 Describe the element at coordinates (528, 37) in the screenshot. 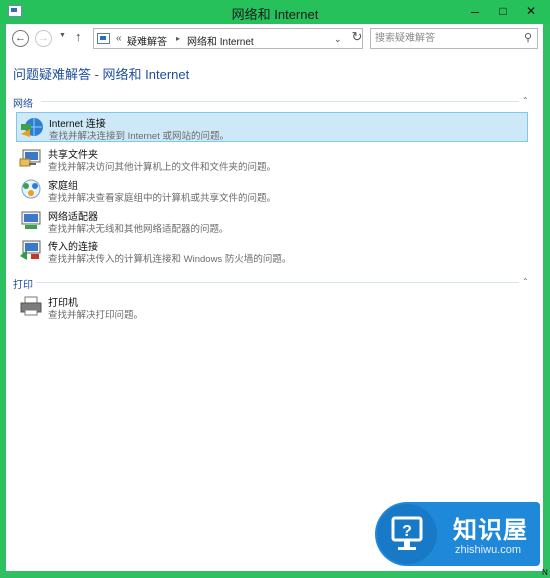

I see `search-icon: ⚲` at that location.